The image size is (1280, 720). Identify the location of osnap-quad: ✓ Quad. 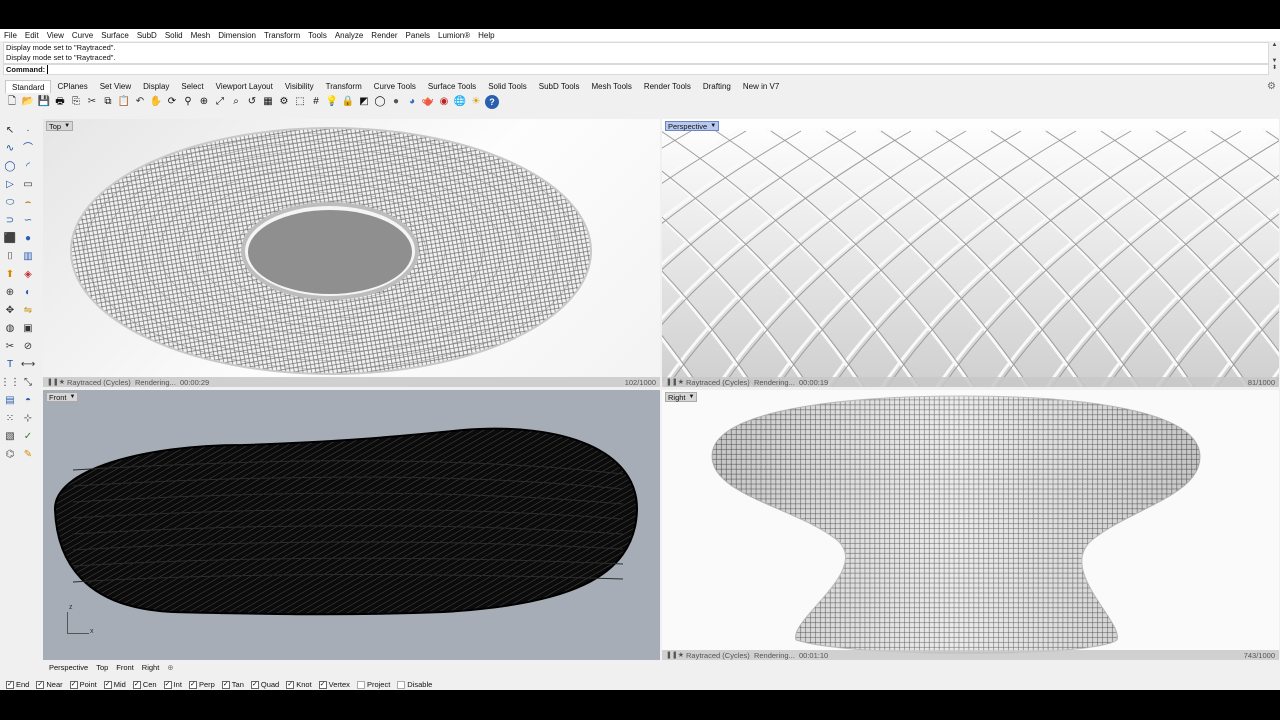
(264, 684).